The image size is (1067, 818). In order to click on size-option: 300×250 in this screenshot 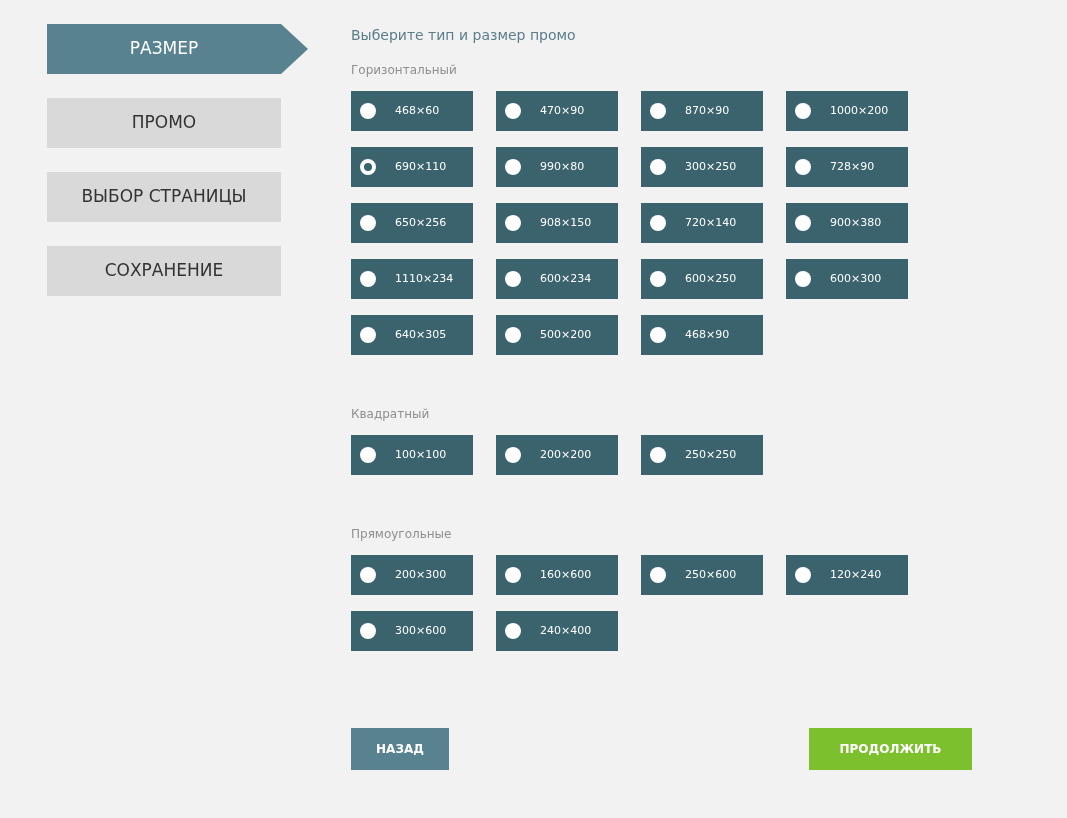, I will do `click(702, 167)`.